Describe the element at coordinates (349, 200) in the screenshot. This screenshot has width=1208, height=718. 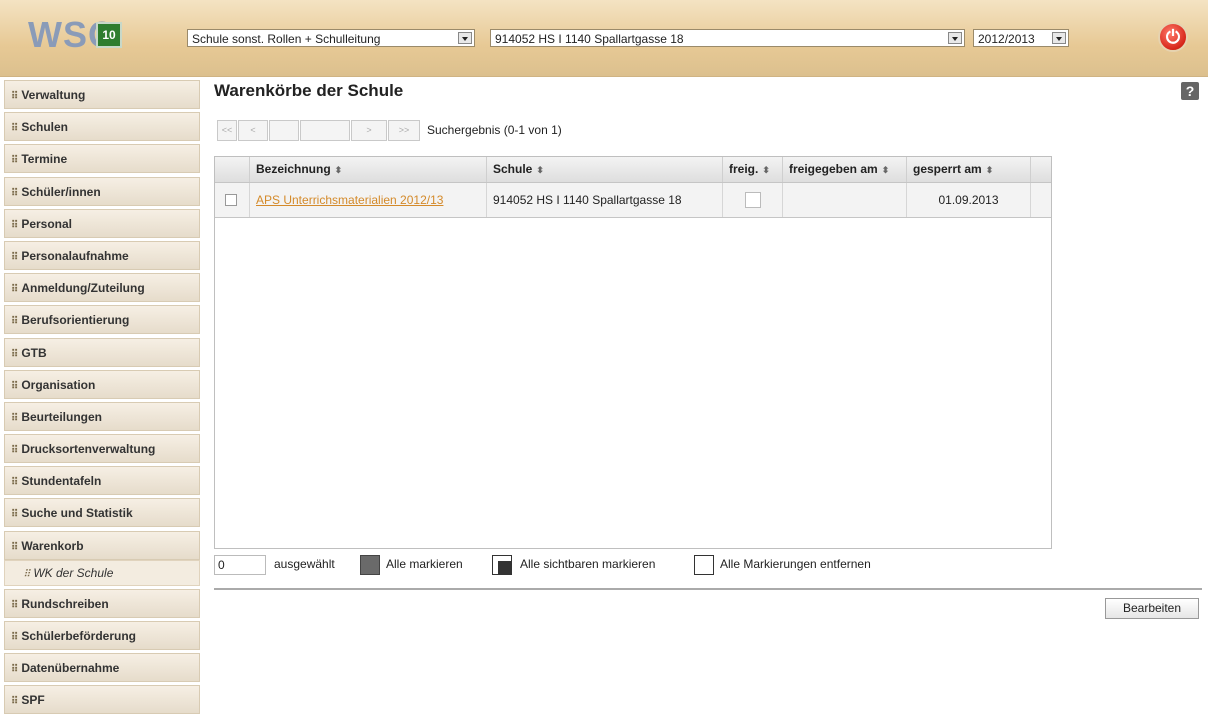
I see `warenkorb-link: APS Unterrichsmaterialien 2012/13` at that location.